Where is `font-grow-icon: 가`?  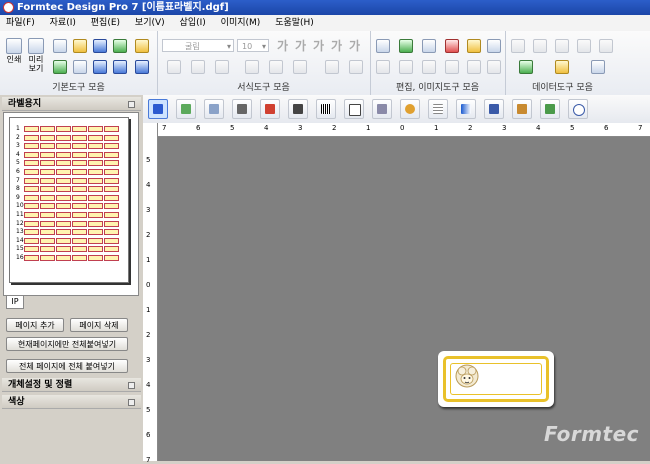
font-grow-icon: 가 is located at coordinates (282, 45).